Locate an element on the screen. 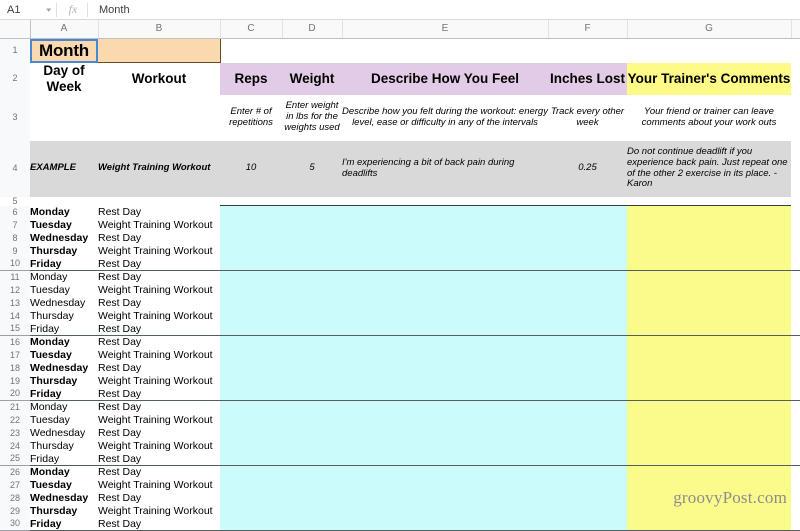  cell-h25 is located at coordinates (795, 459).